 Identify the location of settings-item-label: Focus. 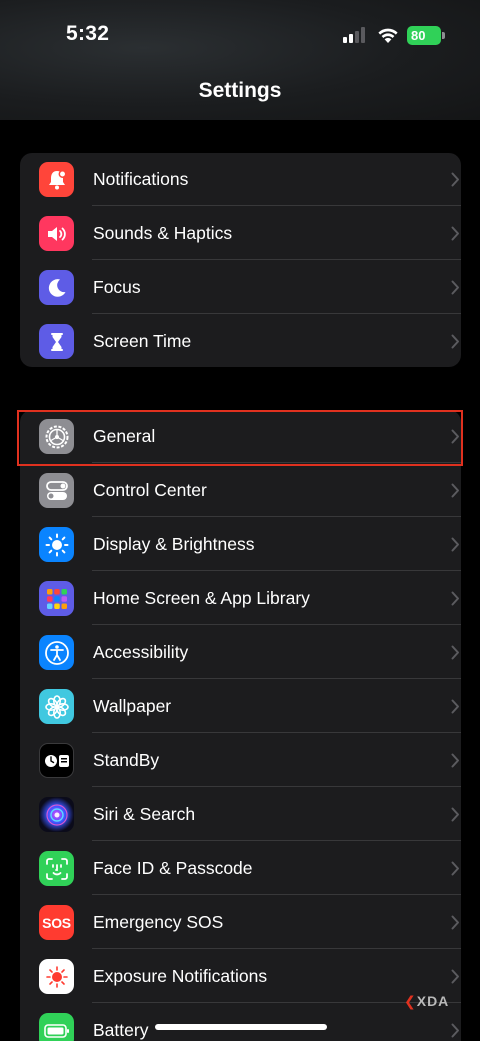
(117, 287).